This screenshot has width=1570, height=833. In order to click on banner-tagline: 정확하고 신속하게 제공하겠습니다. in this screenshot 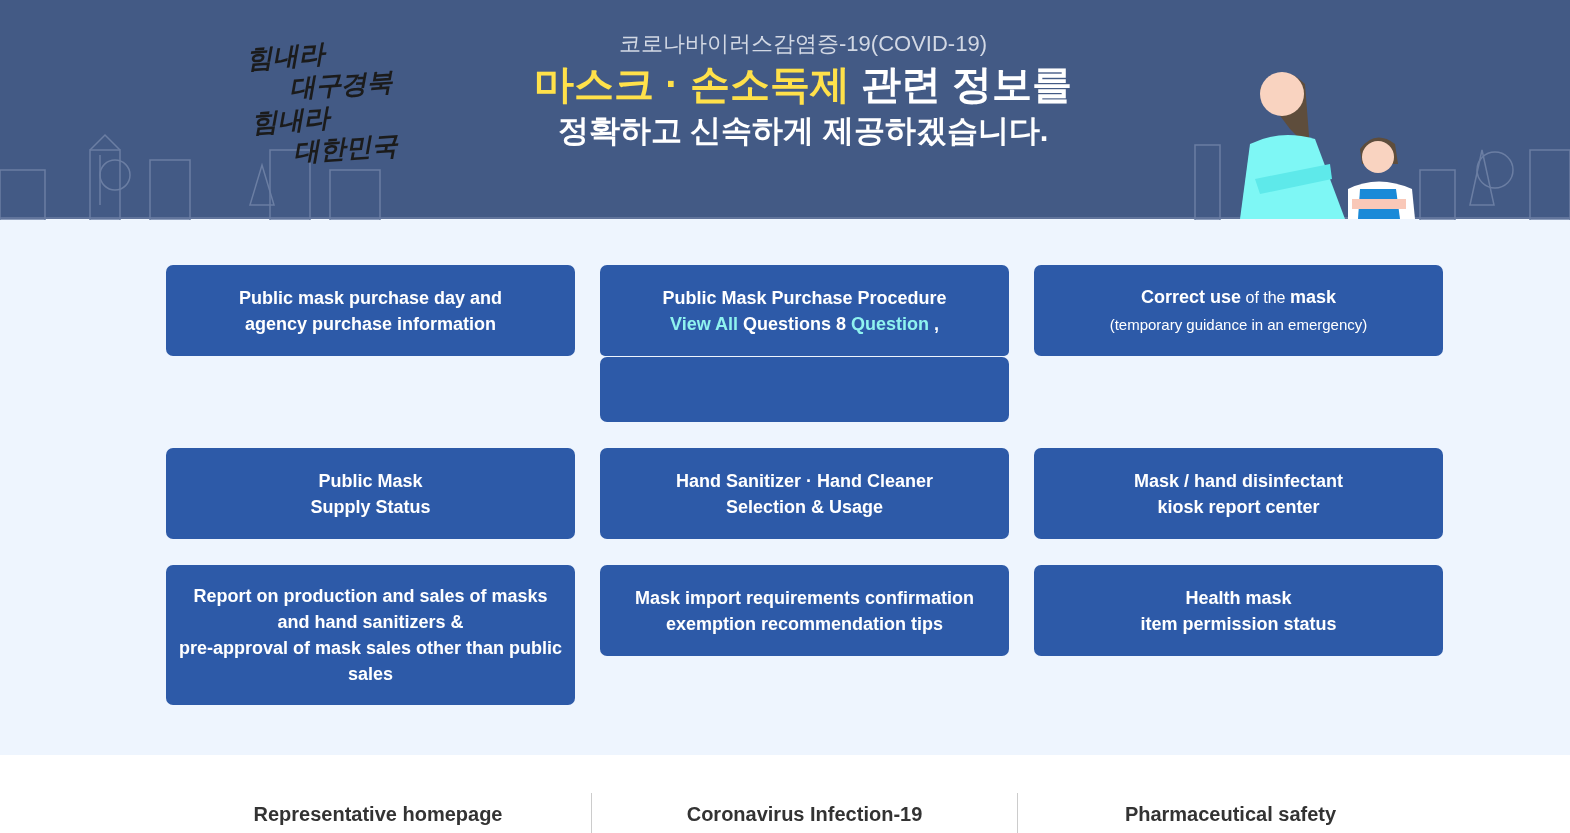, I will do `click(803, 131)`.